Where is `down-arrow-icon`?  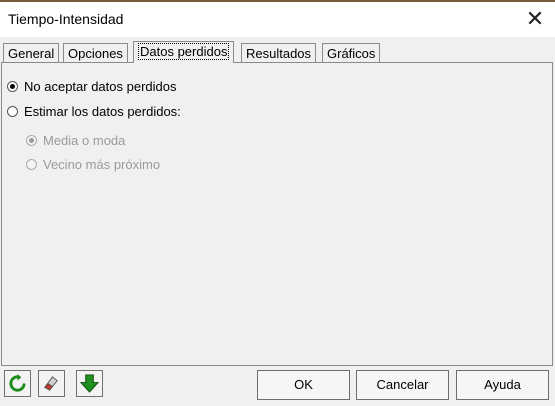 down-arrow-icon is located at coordinates (89, 383).